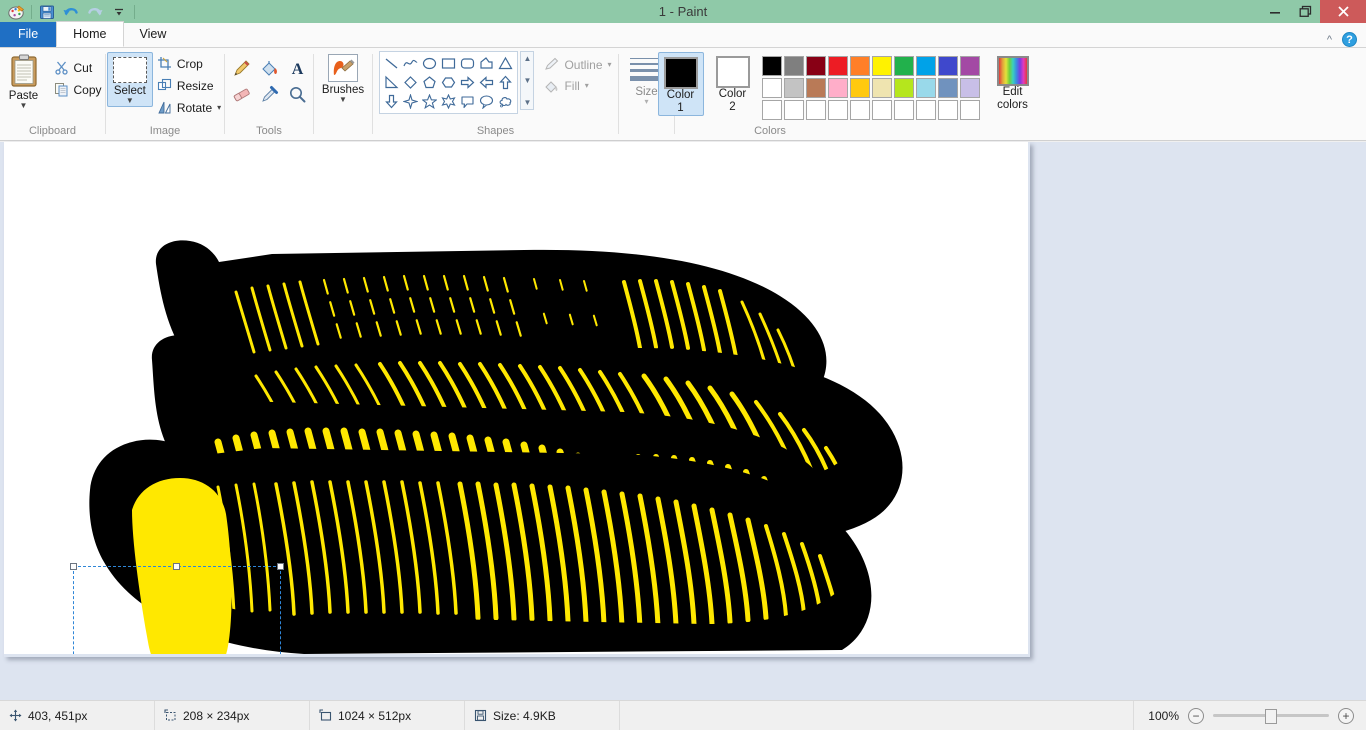  Describe the element at coordinates (486, 101) in the screenshot. I see `oval-callout-shape` at that location.